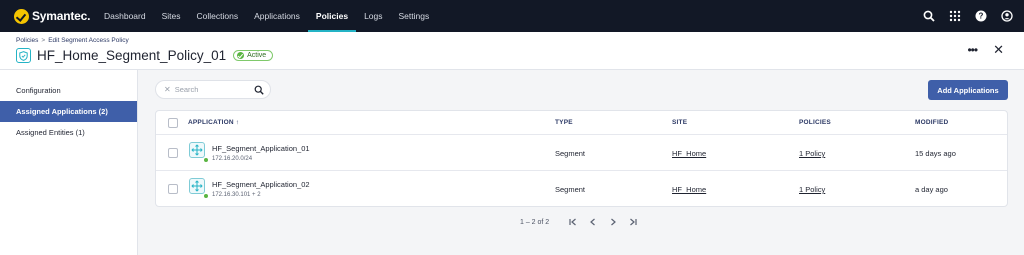 The height and width of the screenshot is (255, 1024). I want to click on clear-search-icon: ✕, so click(167, 89).